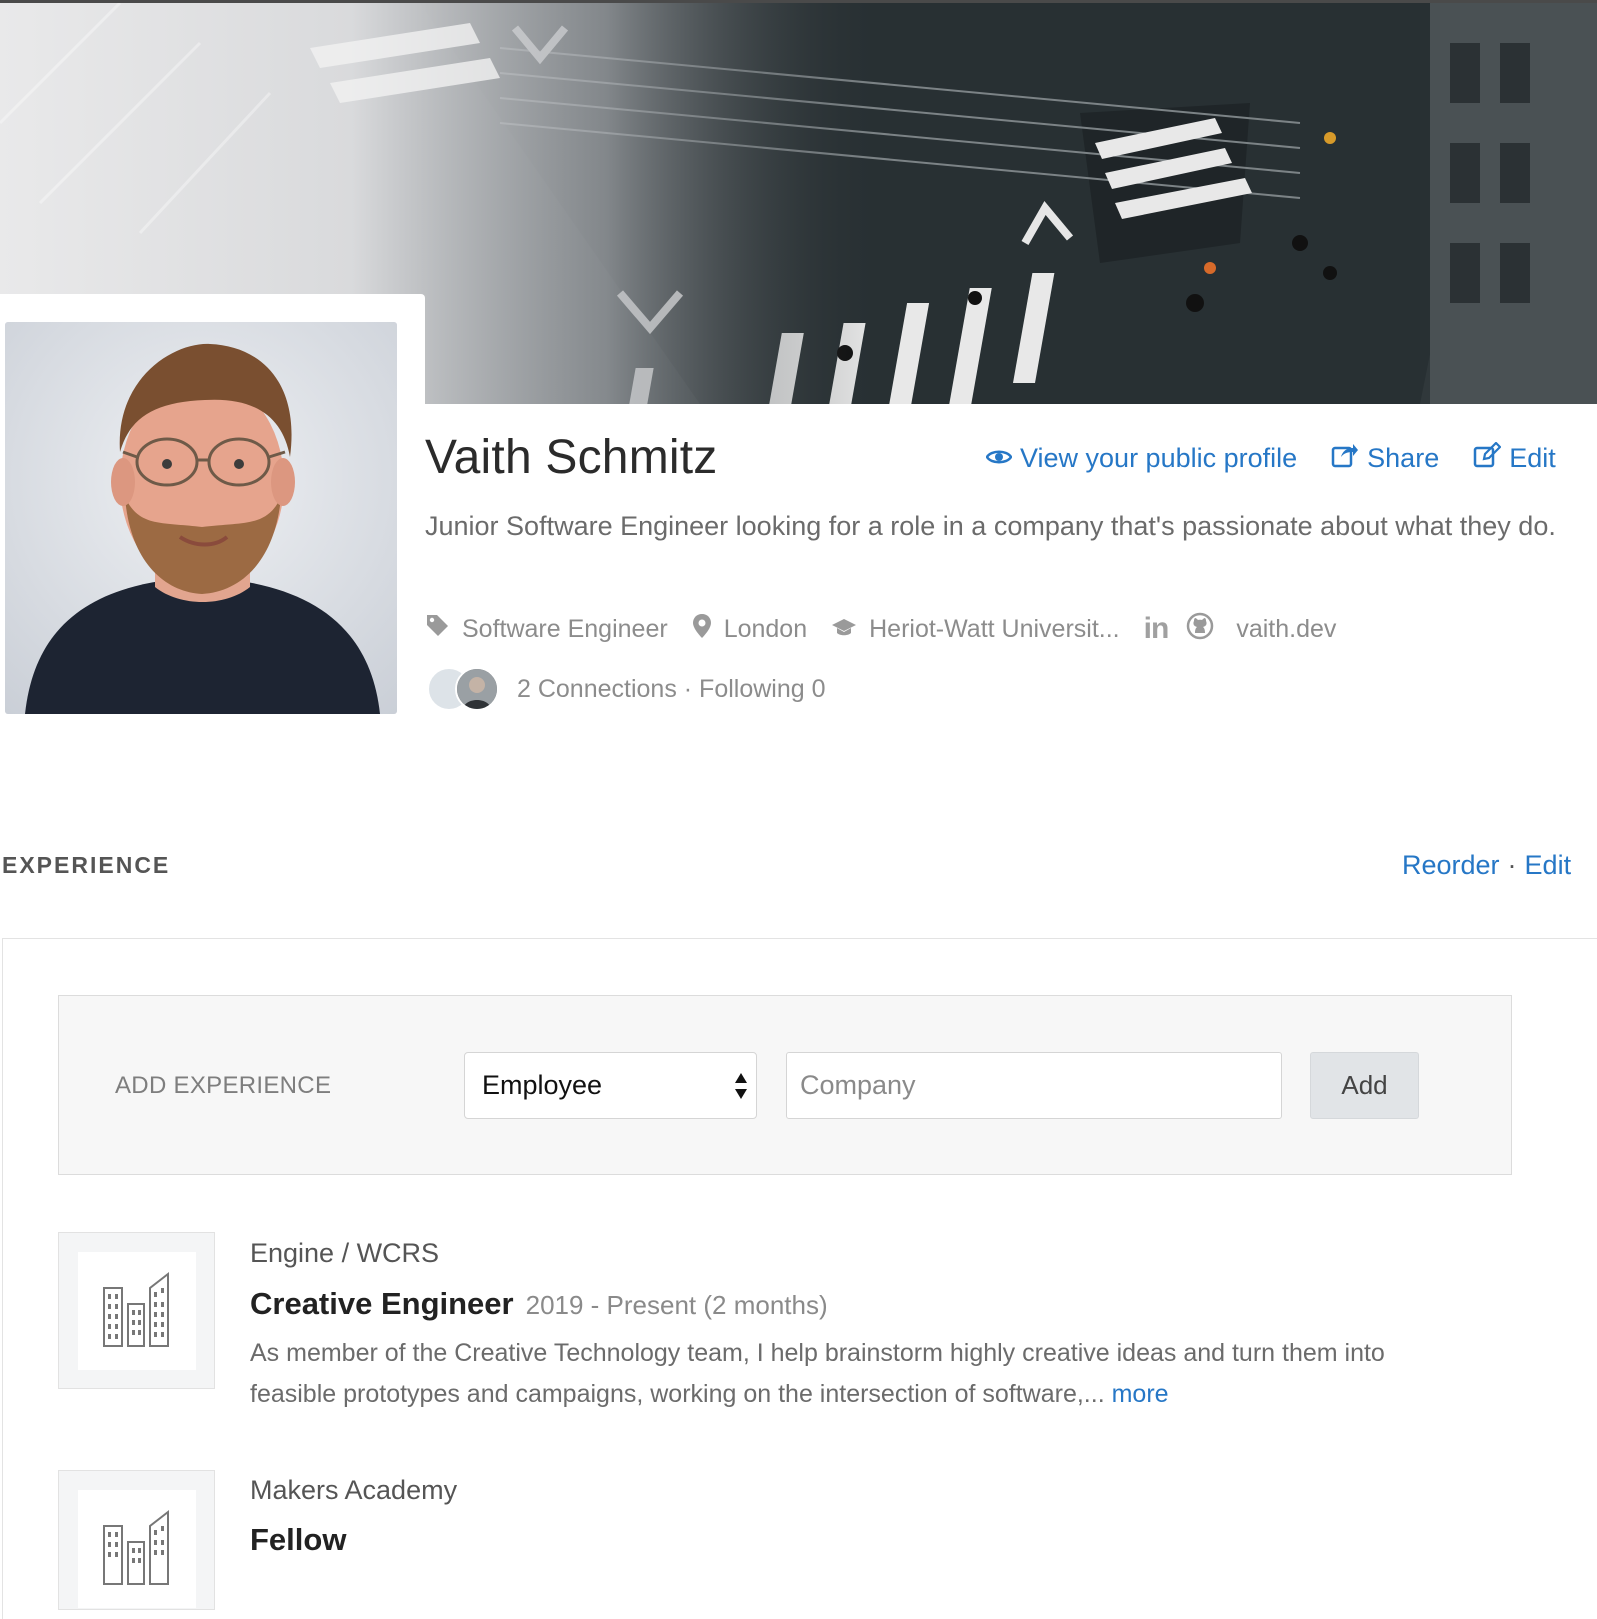 The width and height of the screenshot is (1597, 1619). What do you see at coordinates (477, 689) in the screenshot?
I see `connection-avatar` at bounding box center [477, 689].